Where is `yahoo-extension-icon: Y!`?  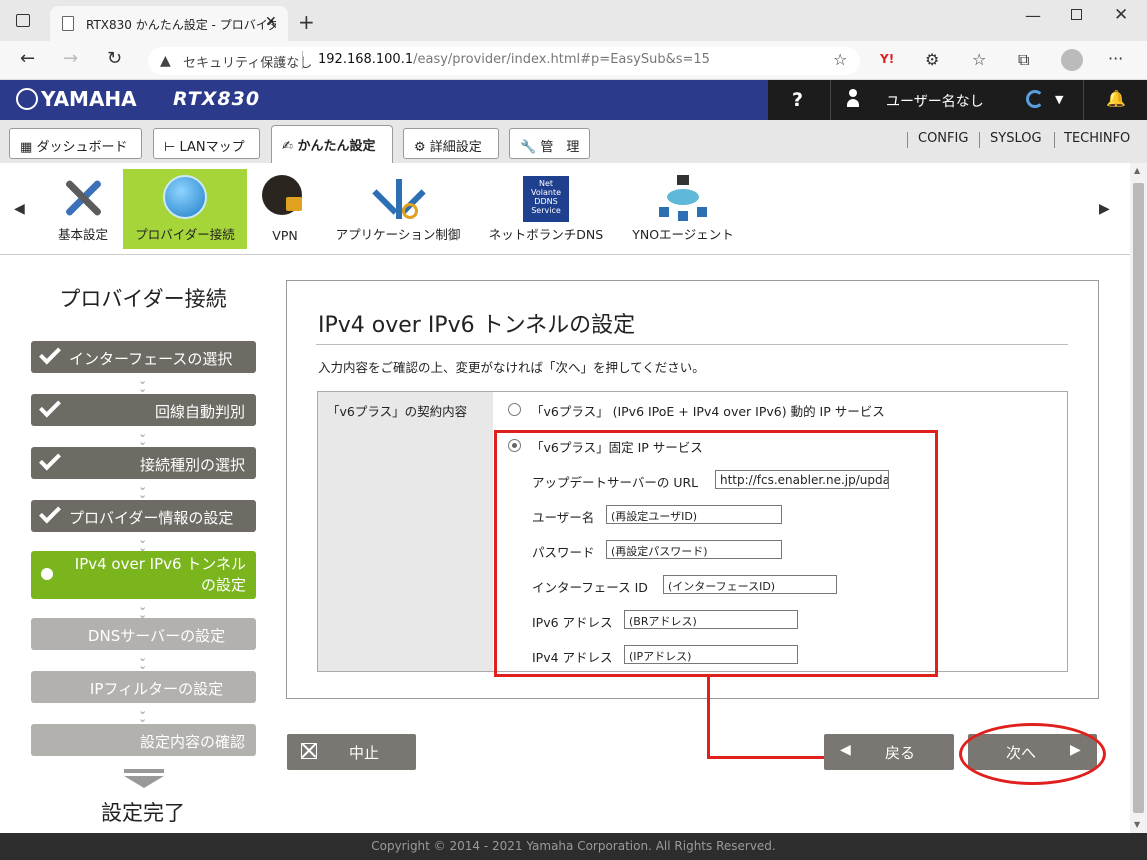 yahoo-extension-icon: Y! is located at coordinates (887, 59).